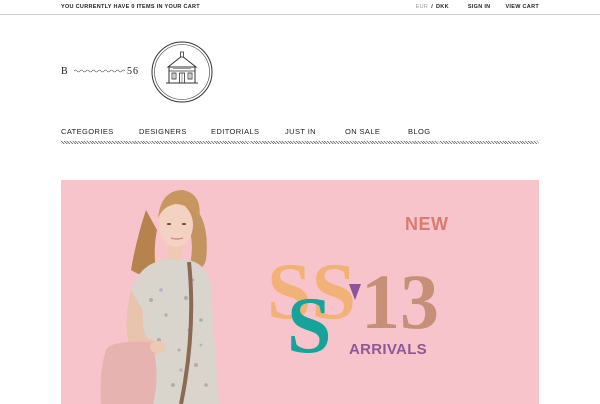 This screenshot has width=600, height=404. What do you see at coordinates (235, 131) in the screenshot?
I see `nav-editorials: EDITORIALS` at bounding box center [235, 131].